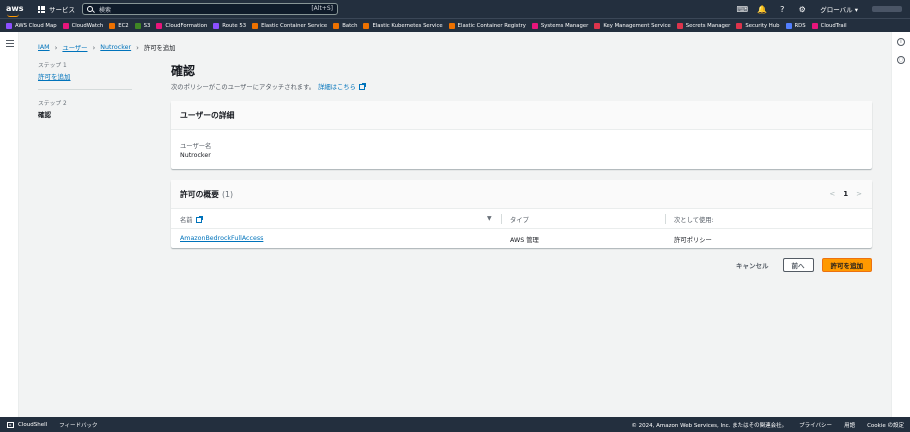  What do you see at coordinates (142, 25) in the screenshot?
I see `favorite-item: S3` at bounding box center [142, 25].